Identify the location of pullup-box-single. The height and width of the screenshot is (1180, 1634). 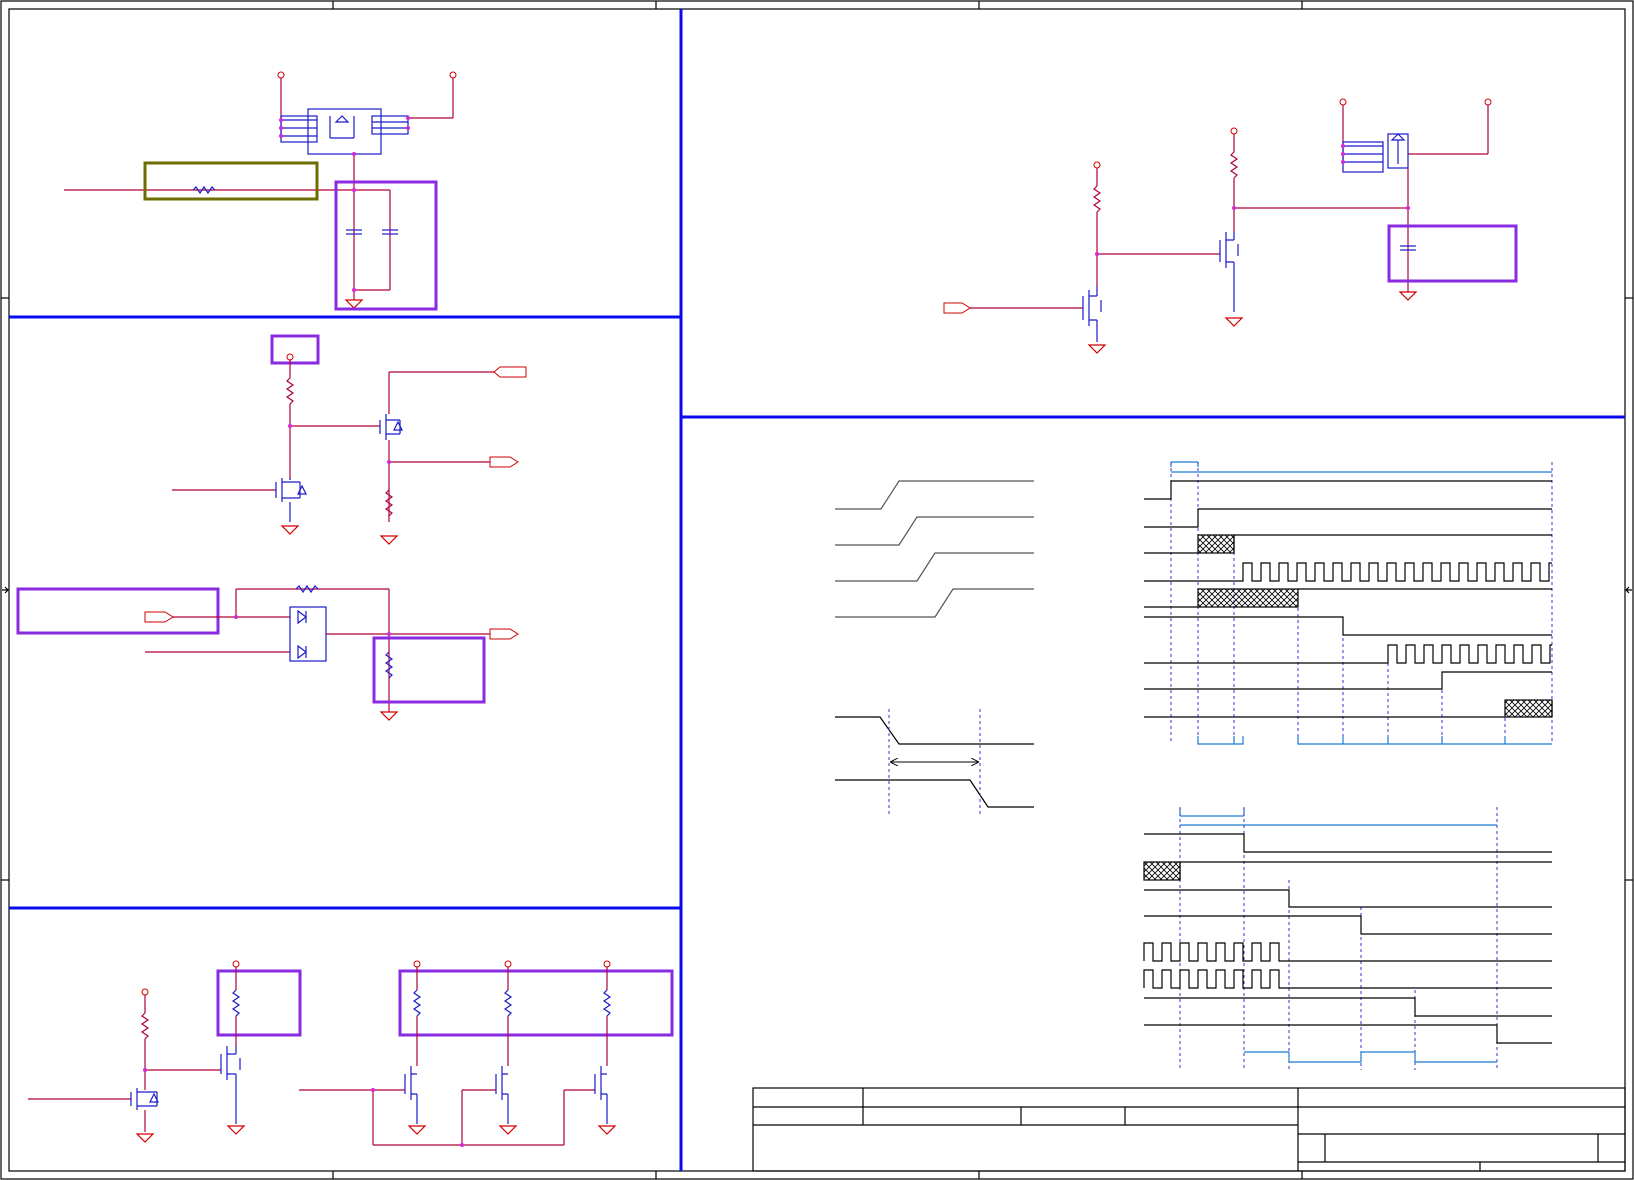
(259, 1003).